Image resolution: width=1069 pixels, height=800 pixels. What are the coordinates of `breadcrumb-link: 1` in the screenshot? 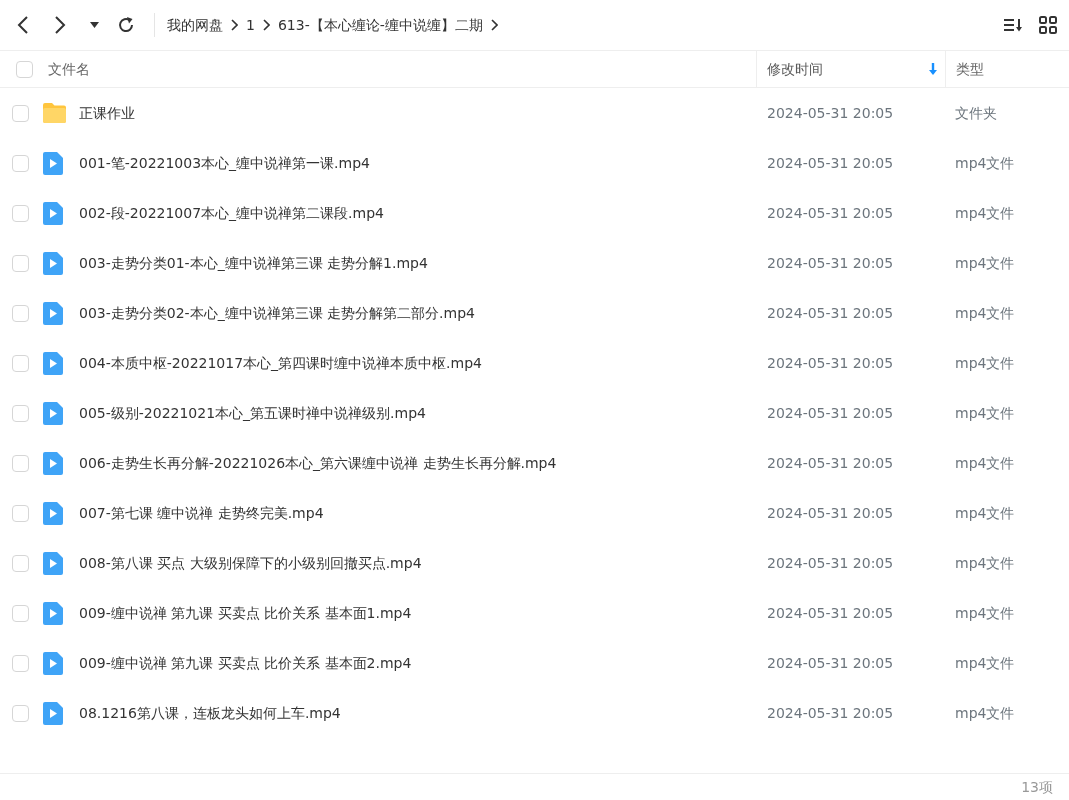 It's located at (250, 25).